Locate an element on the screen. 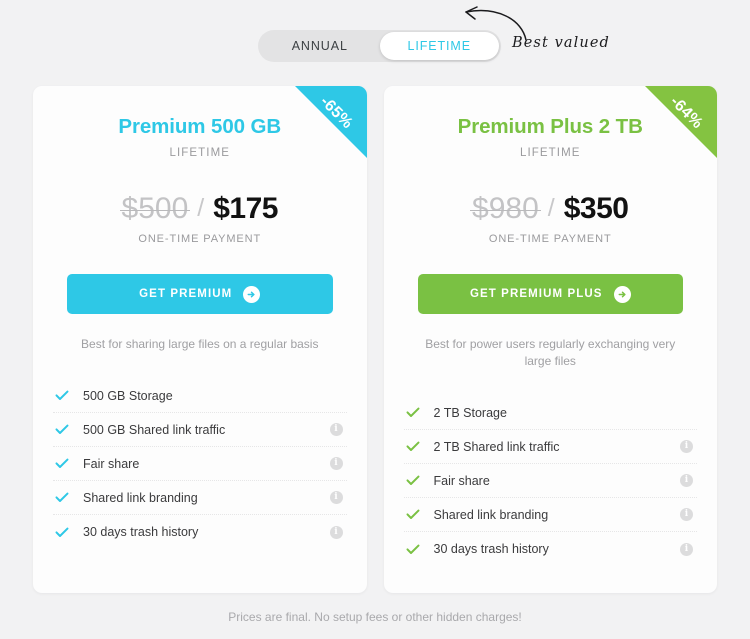 The height and width of the screenshot is (639, 750). list-item: 500 GB Shared link traffic i is located at coordinates (200, 430).